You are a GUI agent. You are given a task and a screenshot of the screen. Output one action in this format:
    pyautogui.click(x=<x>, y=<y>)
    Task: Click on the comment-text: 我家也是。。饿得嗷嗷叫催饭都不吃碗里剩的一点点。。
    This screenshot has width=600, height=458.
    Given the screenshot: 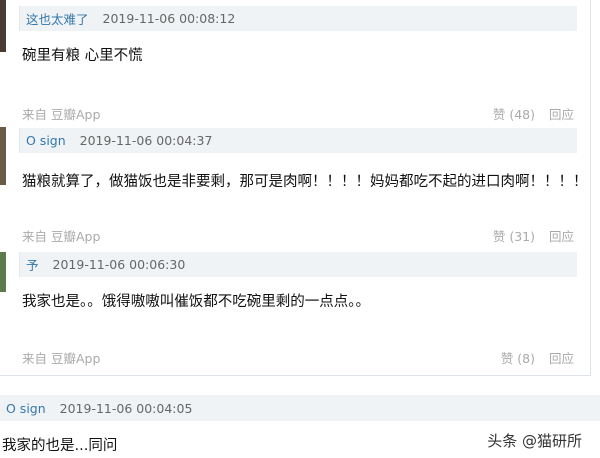 What is the action you would take?
    pyautogui.click(x=196, y=302)
    